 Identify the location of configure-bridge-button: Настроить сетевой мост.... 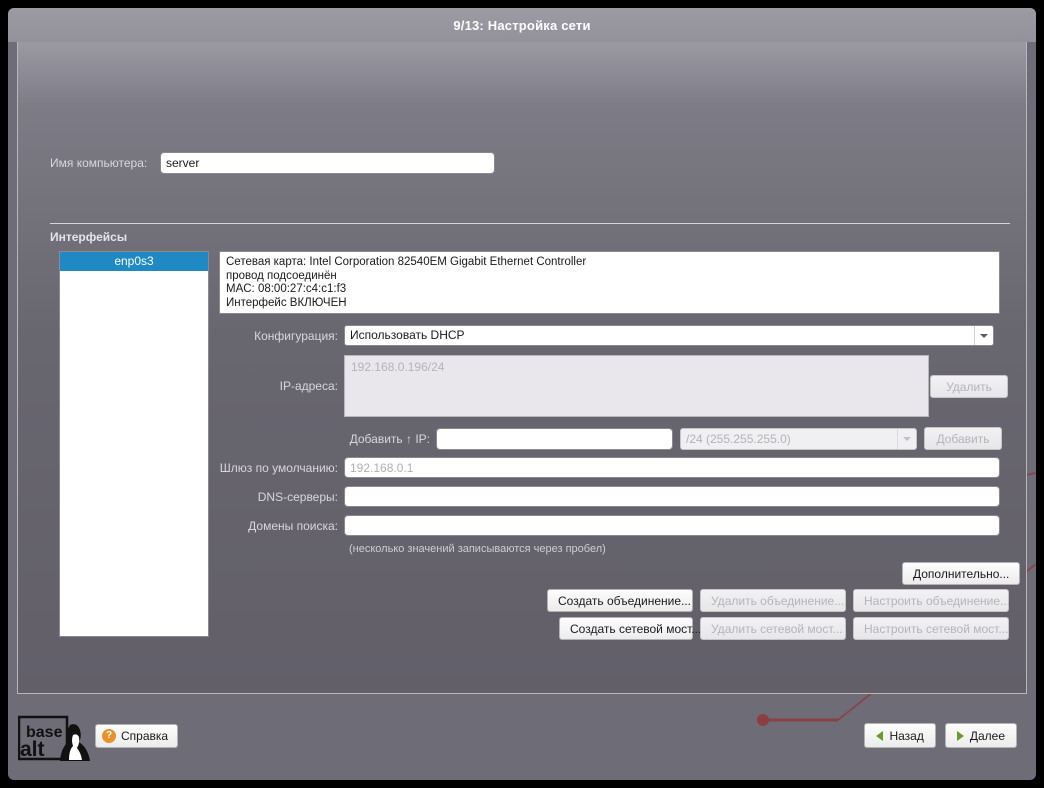
(931, 628).